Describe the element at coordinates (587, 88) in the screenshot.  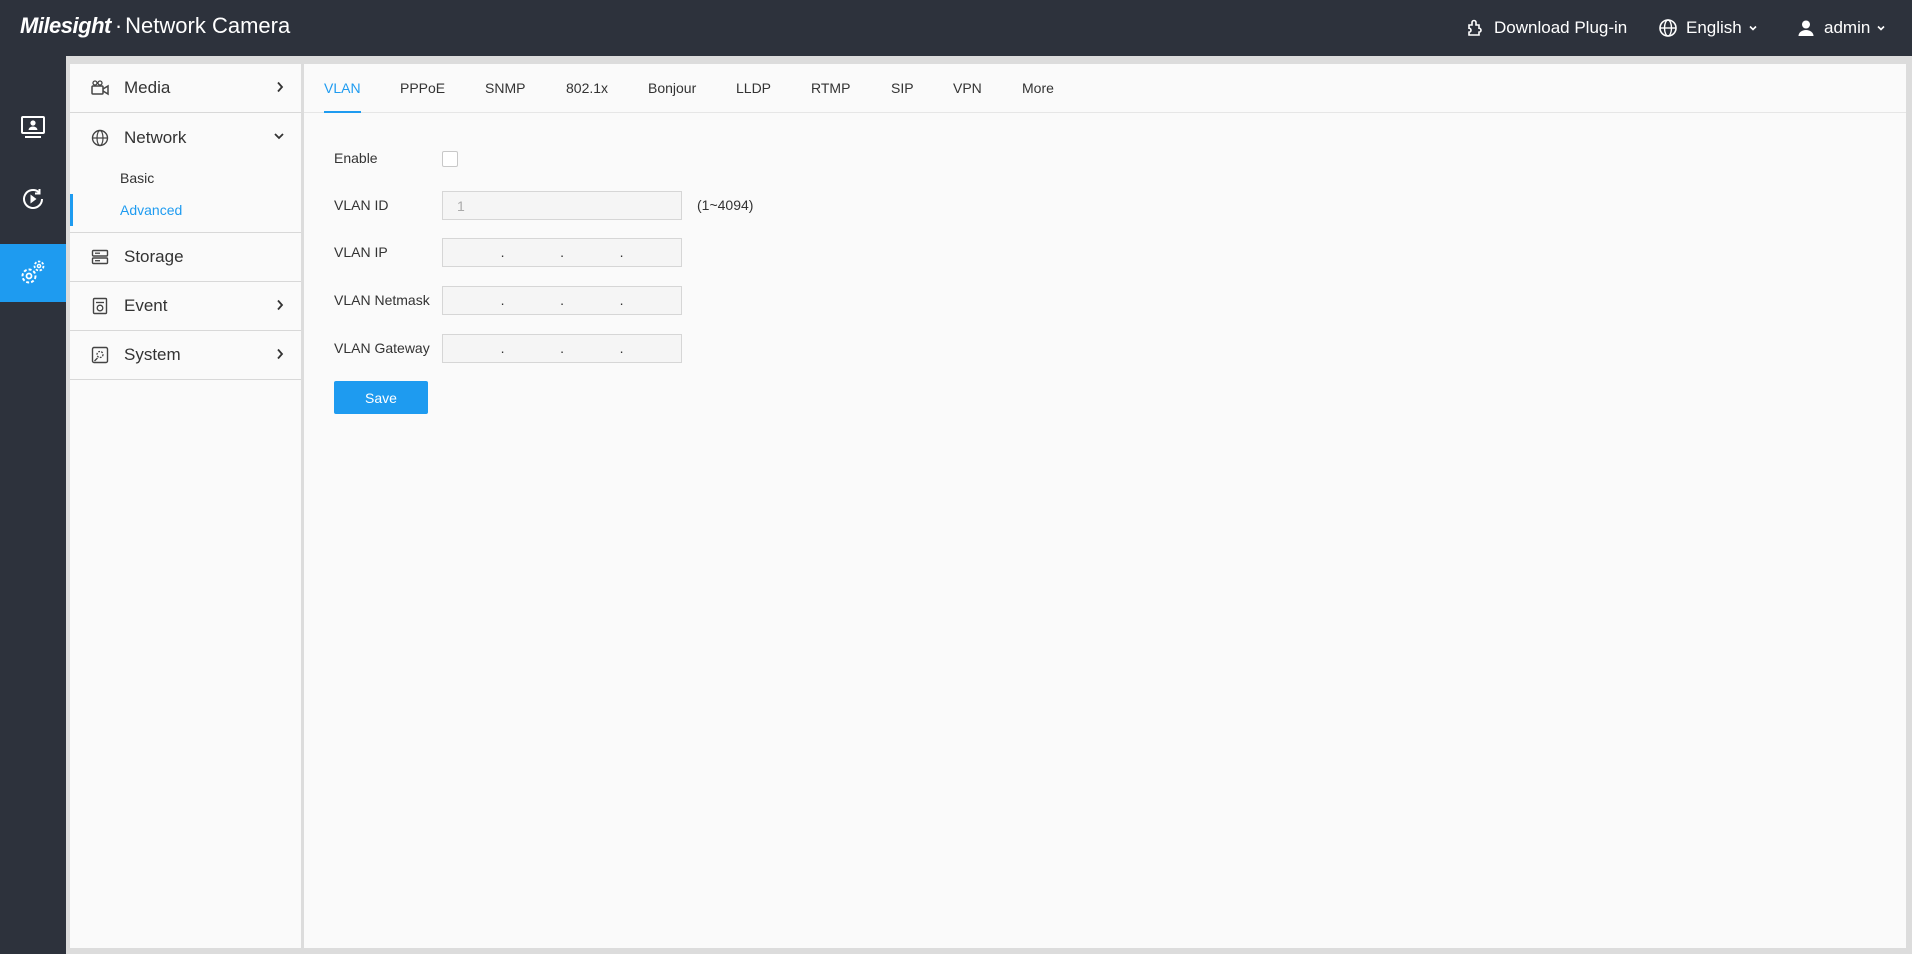
I see `tab-8021x: 802.1x` at that location.